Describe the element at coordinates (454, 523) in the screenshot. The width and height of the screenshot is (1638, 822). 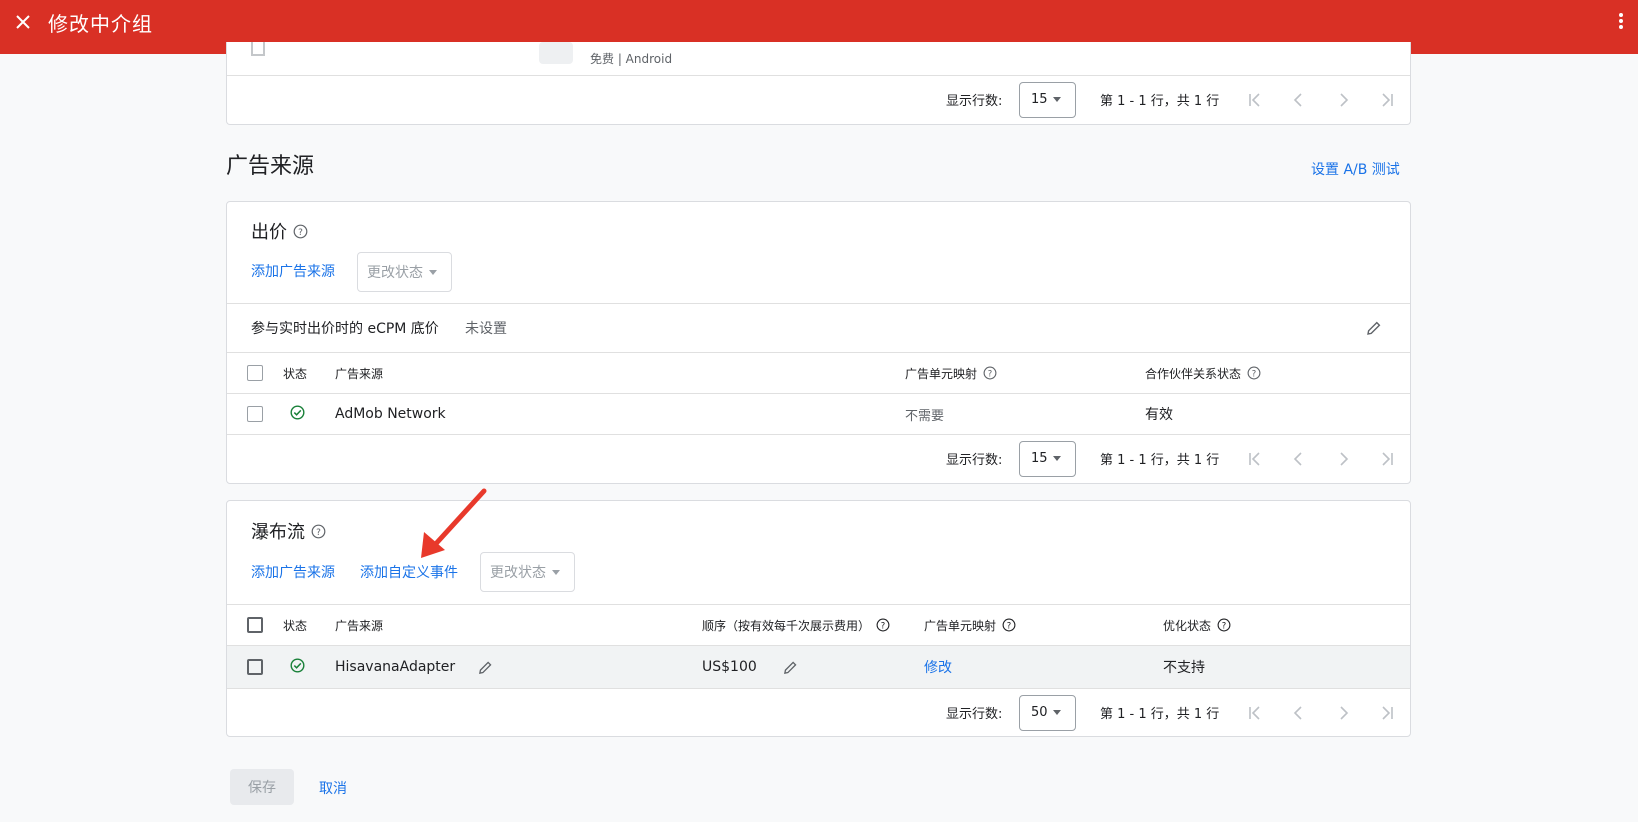
I see `annotation-arrow` at that location.